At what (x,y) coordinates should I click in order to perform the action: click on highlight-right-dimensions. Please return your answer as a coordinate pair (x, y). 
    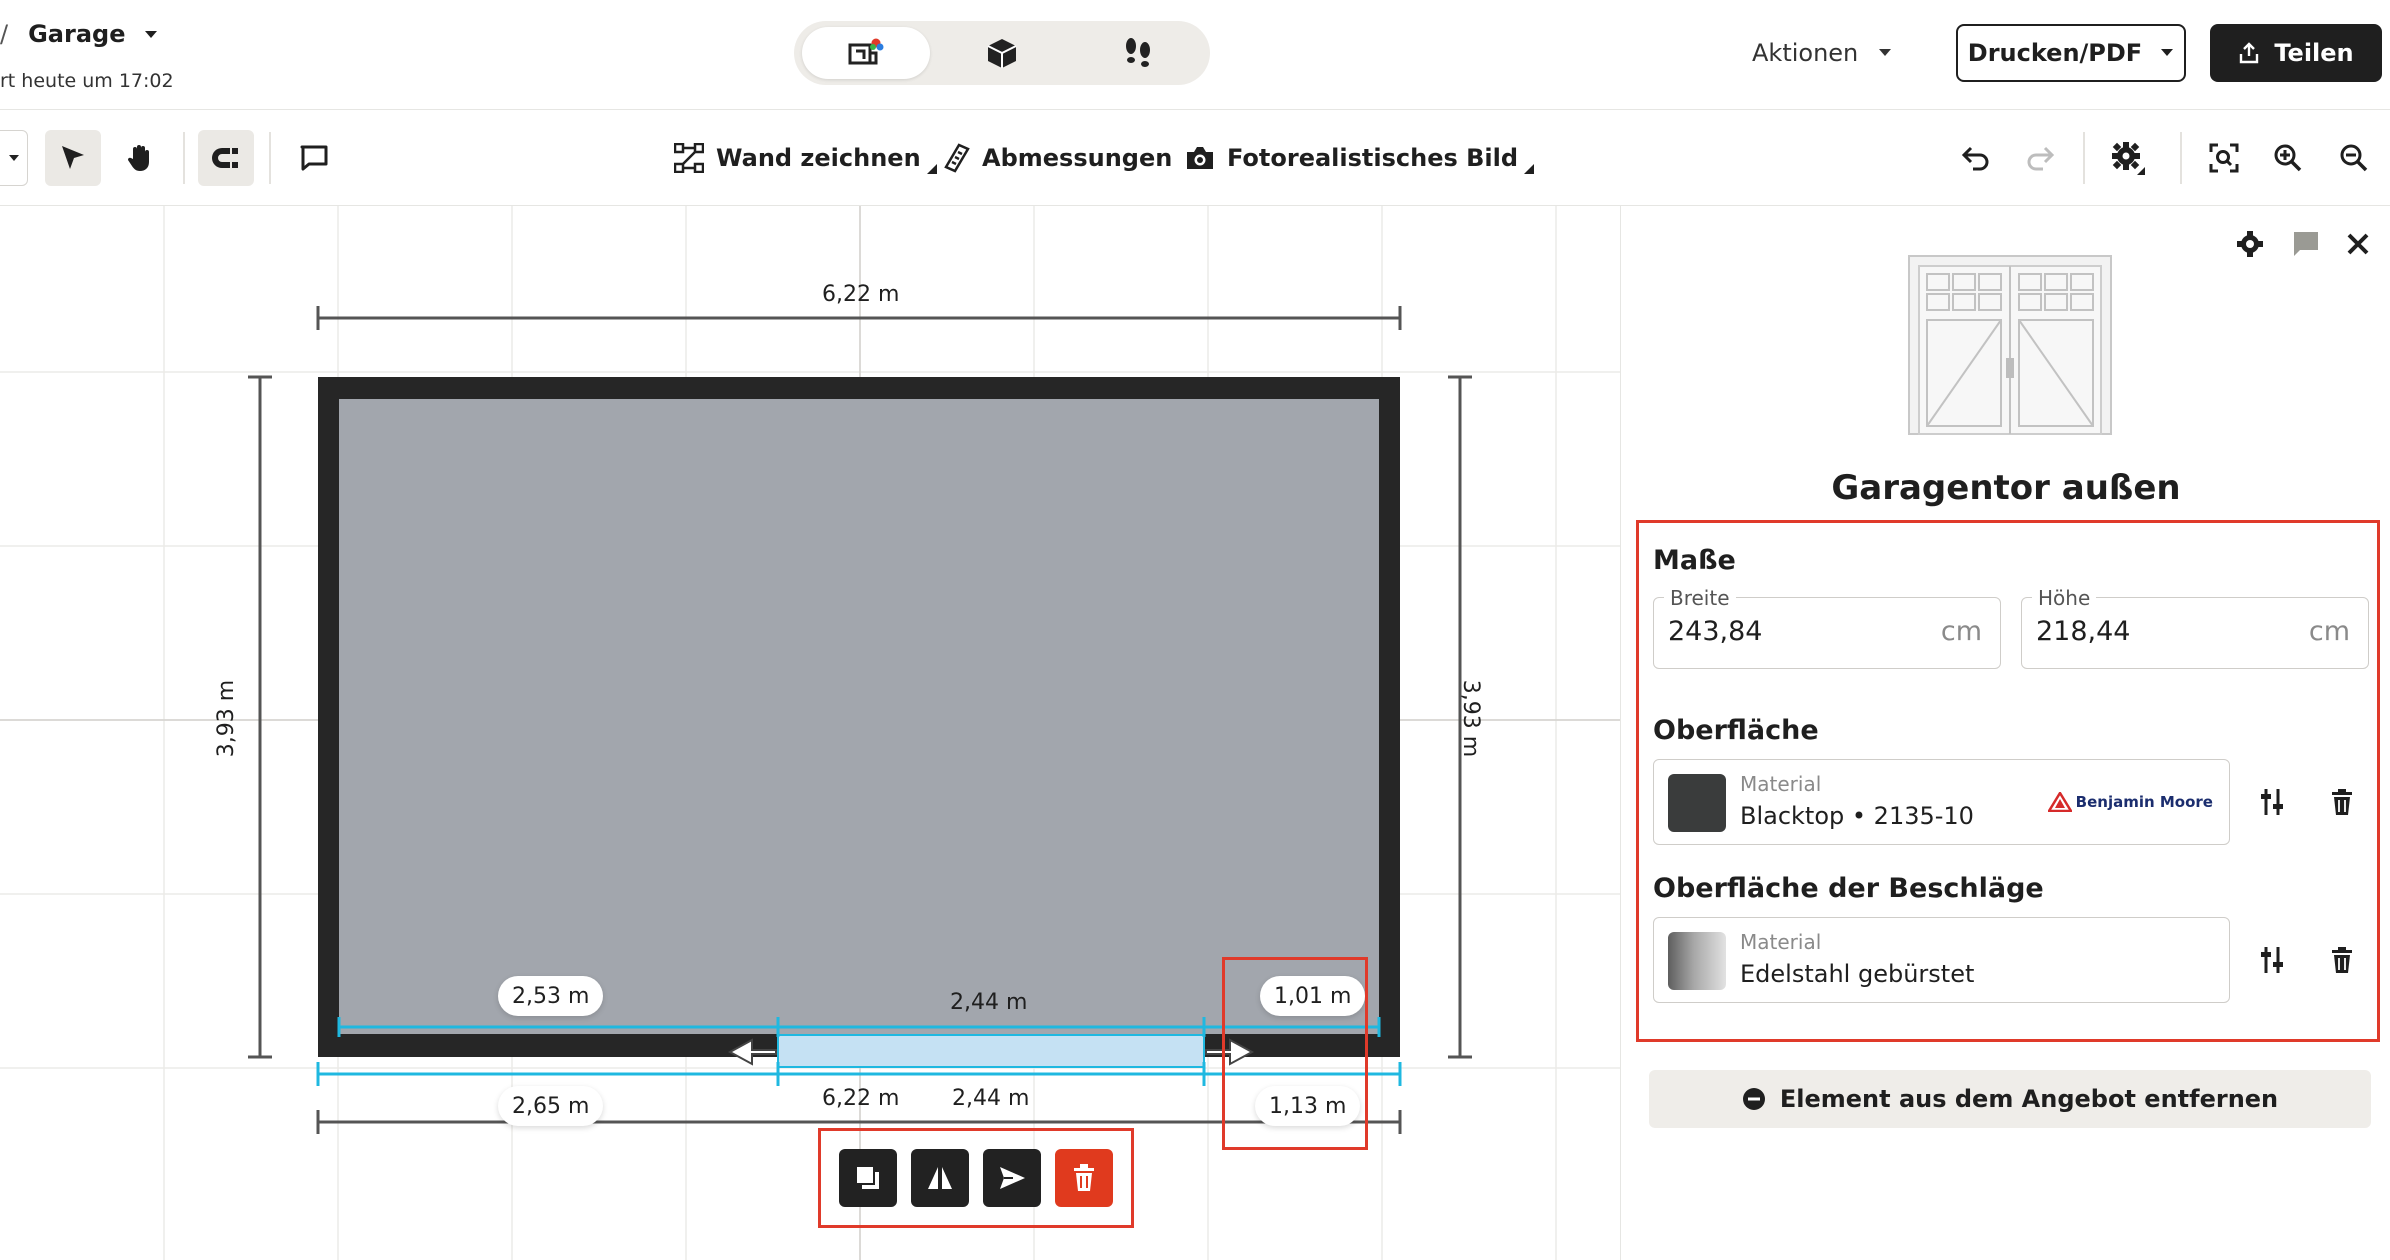
    Looking at the image, I should click on (1295, 1053).